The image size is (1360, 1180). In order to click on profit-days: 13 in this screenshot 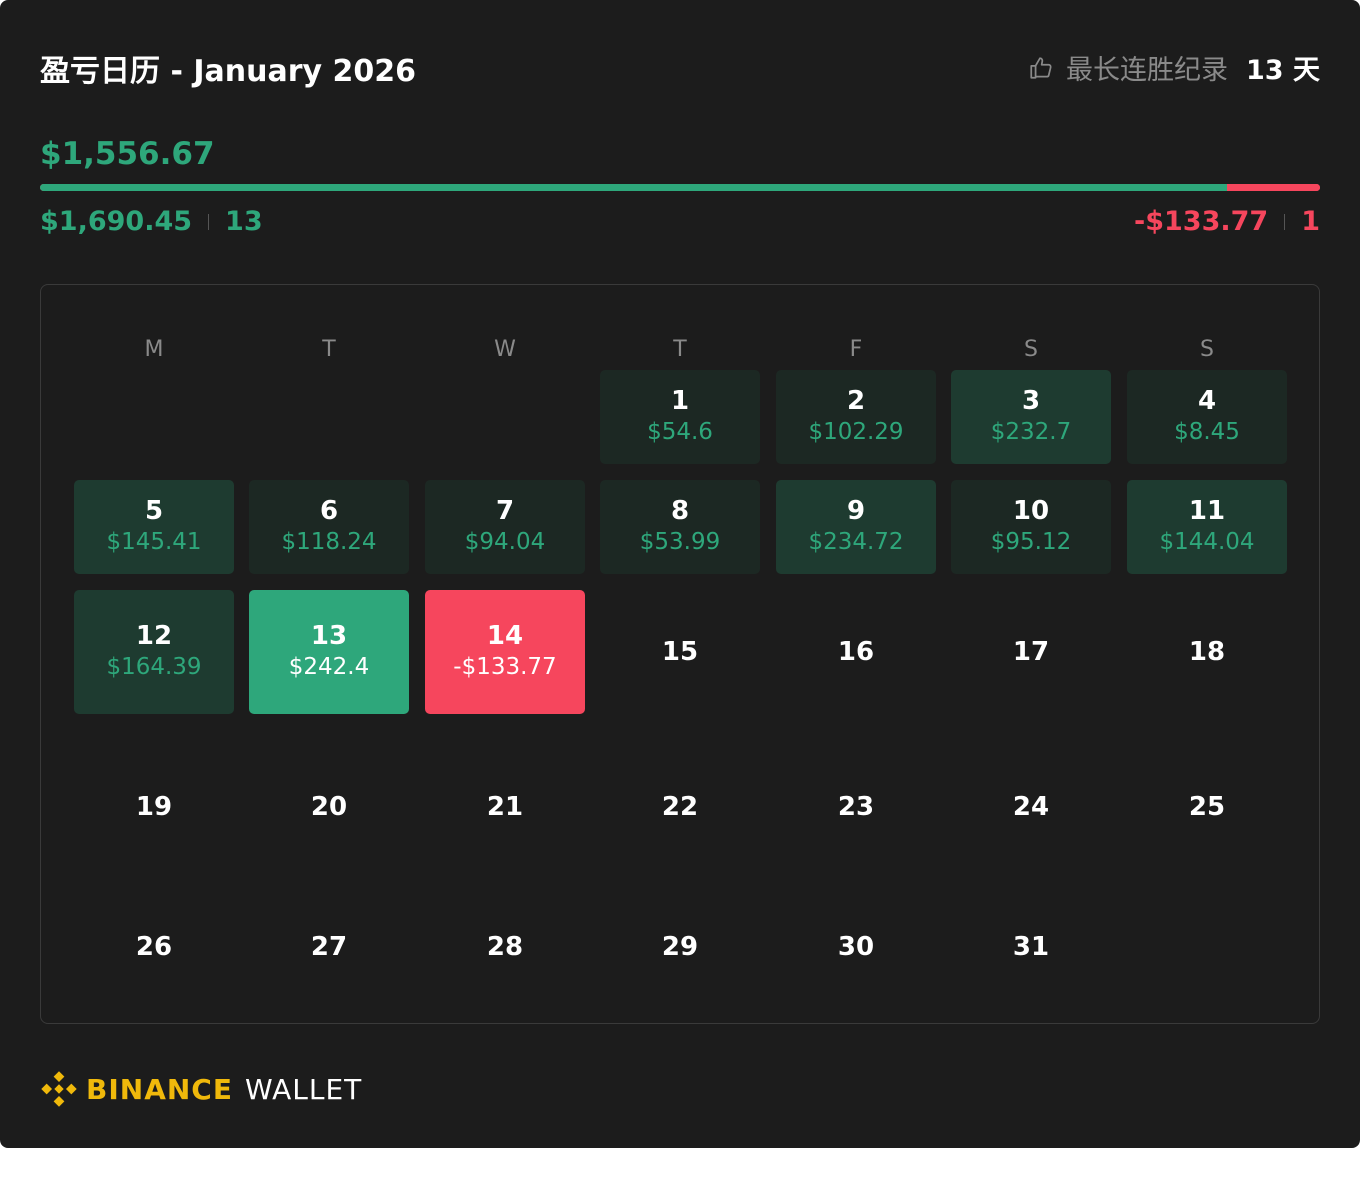, I will do `click(244, 221)`.